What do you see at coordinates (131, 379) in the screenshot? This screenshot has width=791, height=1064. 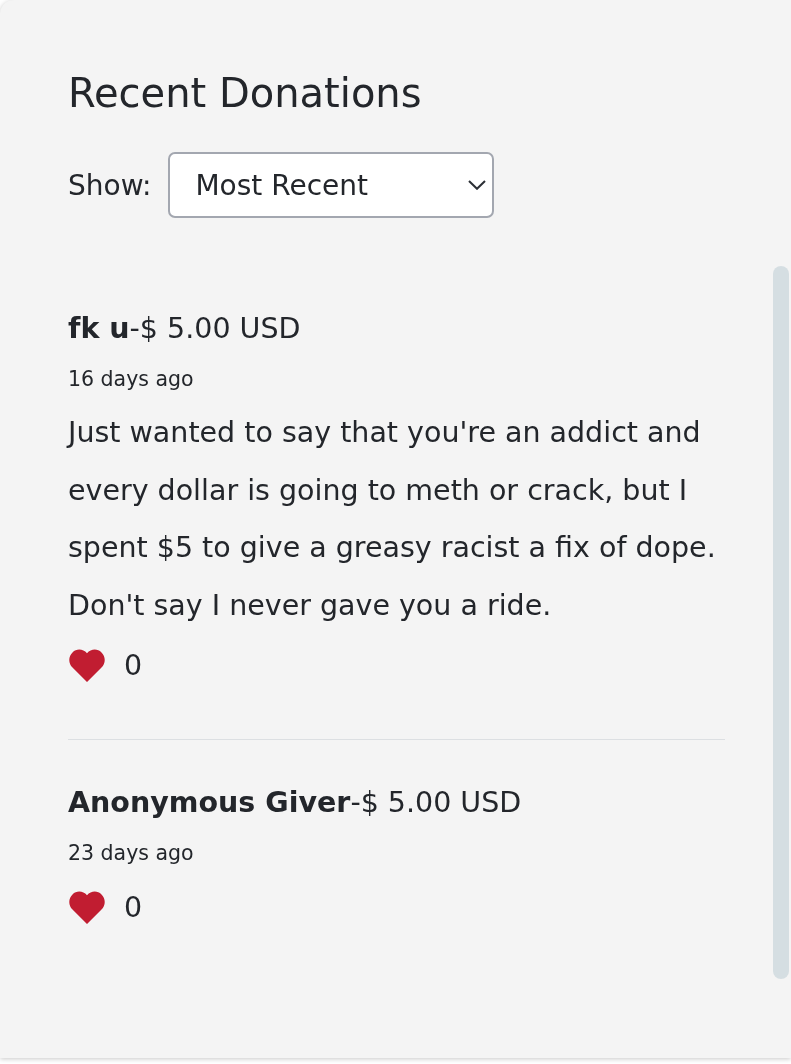 I see `donation-time: 16 days ago` at bounding box center [131, 379].